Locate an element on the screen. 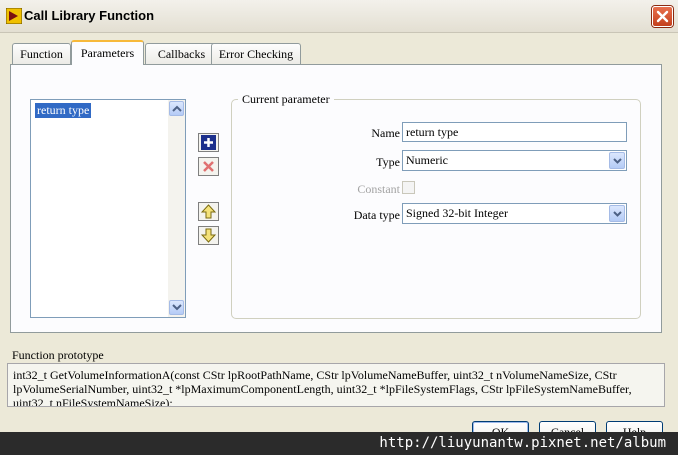 This screenshot has height=455, width=678. type-dropdown-button is located at coordinates (617, 160).